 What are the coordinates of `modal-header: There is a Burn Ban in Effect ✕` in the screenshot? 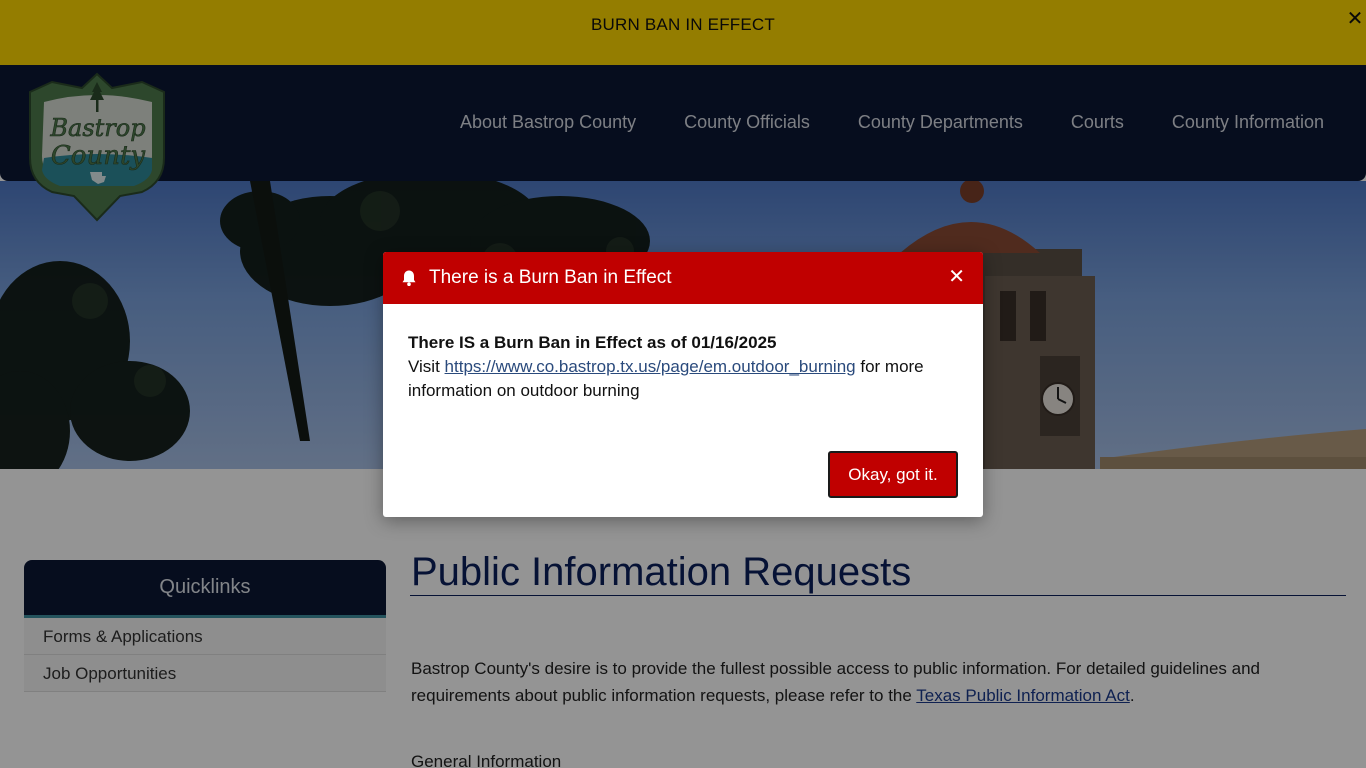 It's located at (683, 278).